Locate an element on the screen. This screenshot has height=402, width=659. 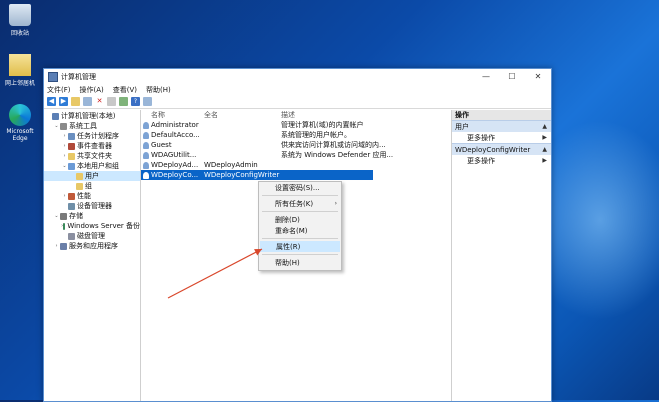
tree-item: › 共享文件夹 is located at coordinates (92, 156).